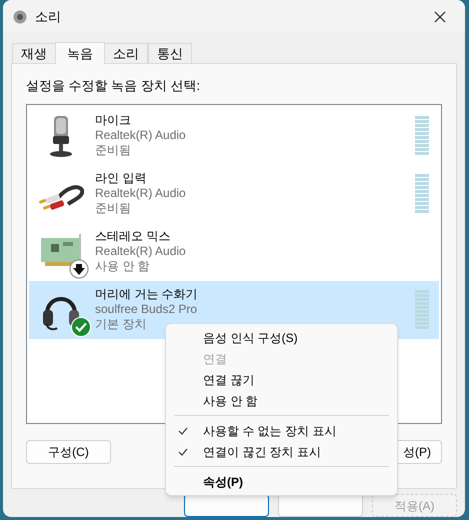 This screenshot has width=469, height=520. What do you see at coordinates (147, 294) in the screenshot?
I see `device-name: 머리에 거는 수화기` at bounding box center [147, 294].